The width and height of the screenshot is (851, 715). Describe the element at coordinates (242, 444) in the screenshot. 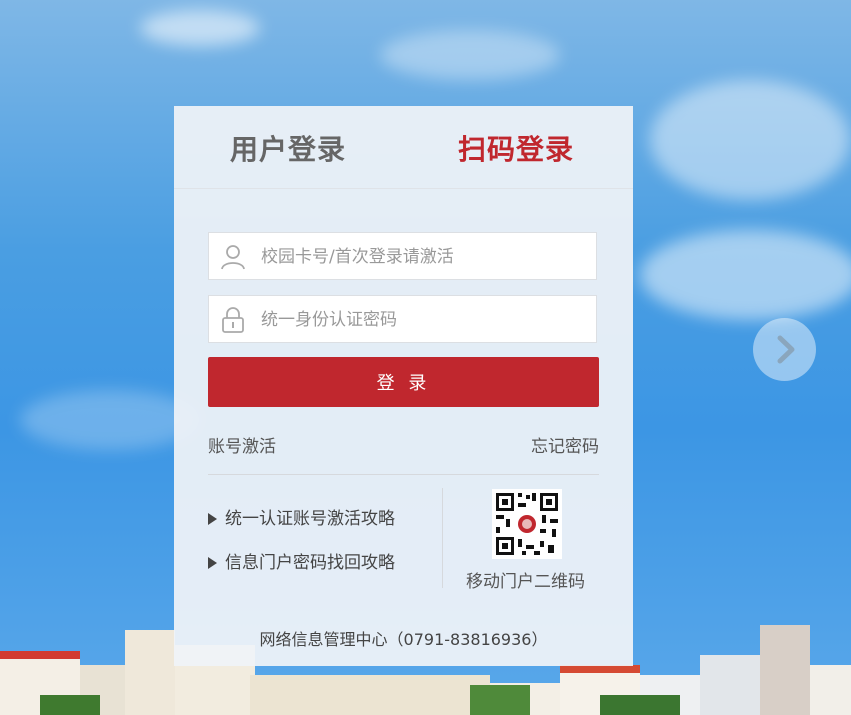

I see `activate-account-link: 账号激活` at that location.